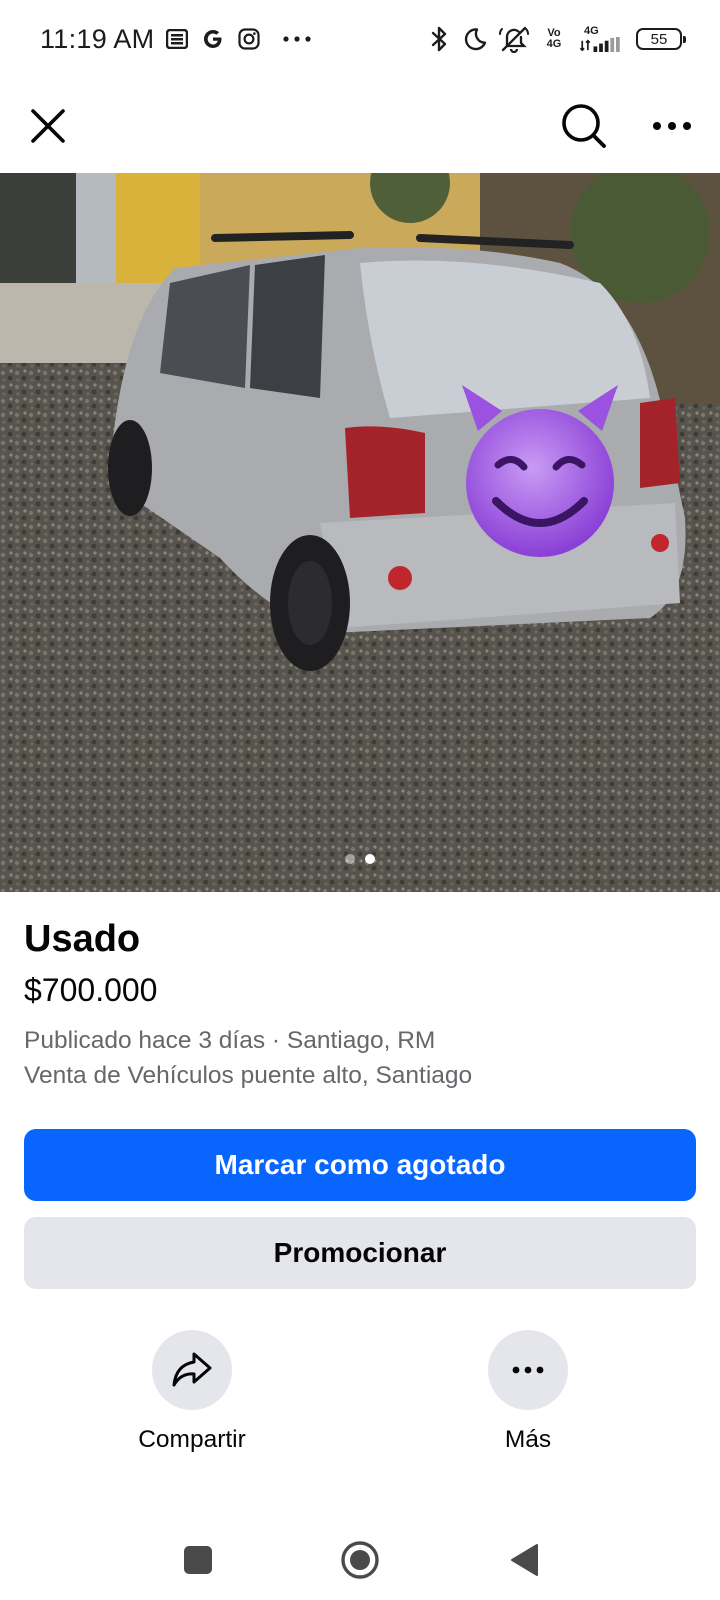 This screenshot has width=720, height=1600. I want to click on recents-icon, so click(198, 1560).